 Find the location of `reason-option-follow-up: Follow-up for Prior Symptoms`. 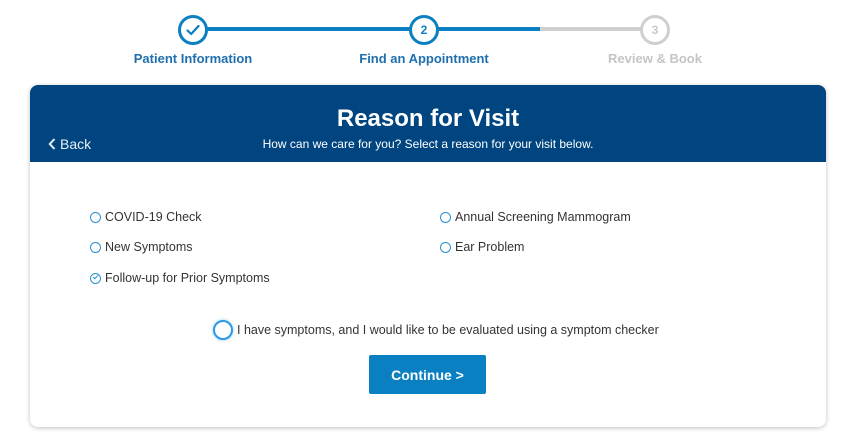

reason-option-follow-up: Follow-up for Prior Symptoms is located at coordinates (180, 278).